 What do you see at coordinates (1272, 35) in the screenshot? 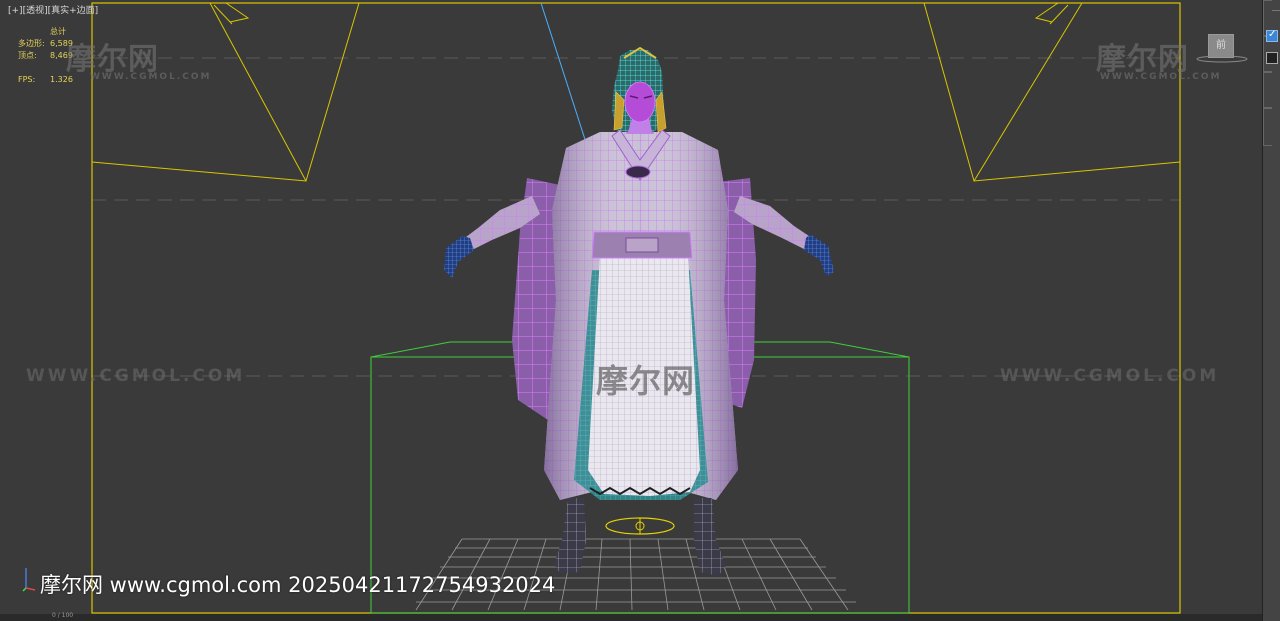
I see `checkbox-icon` at bounding box center [1272, 35].